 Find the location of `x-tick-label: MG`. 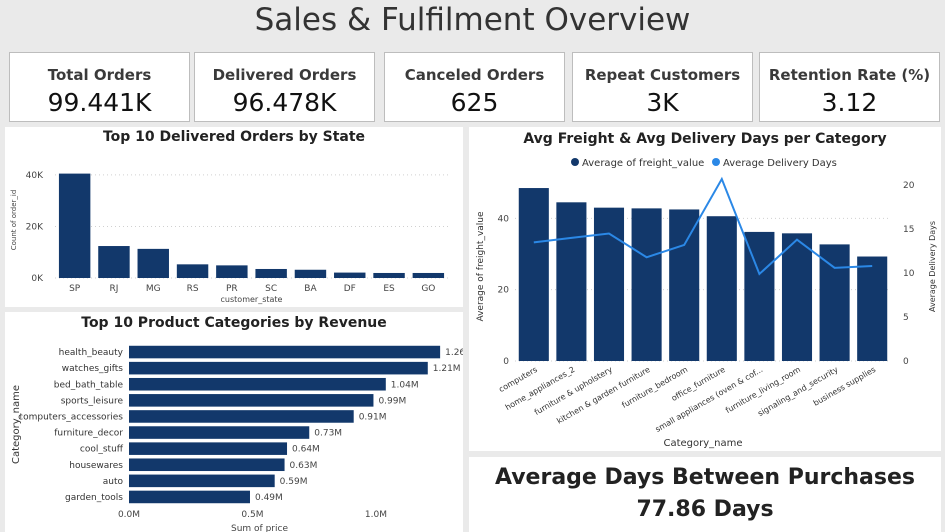

x-tick-label: MG is located at coordinates (153, 289).